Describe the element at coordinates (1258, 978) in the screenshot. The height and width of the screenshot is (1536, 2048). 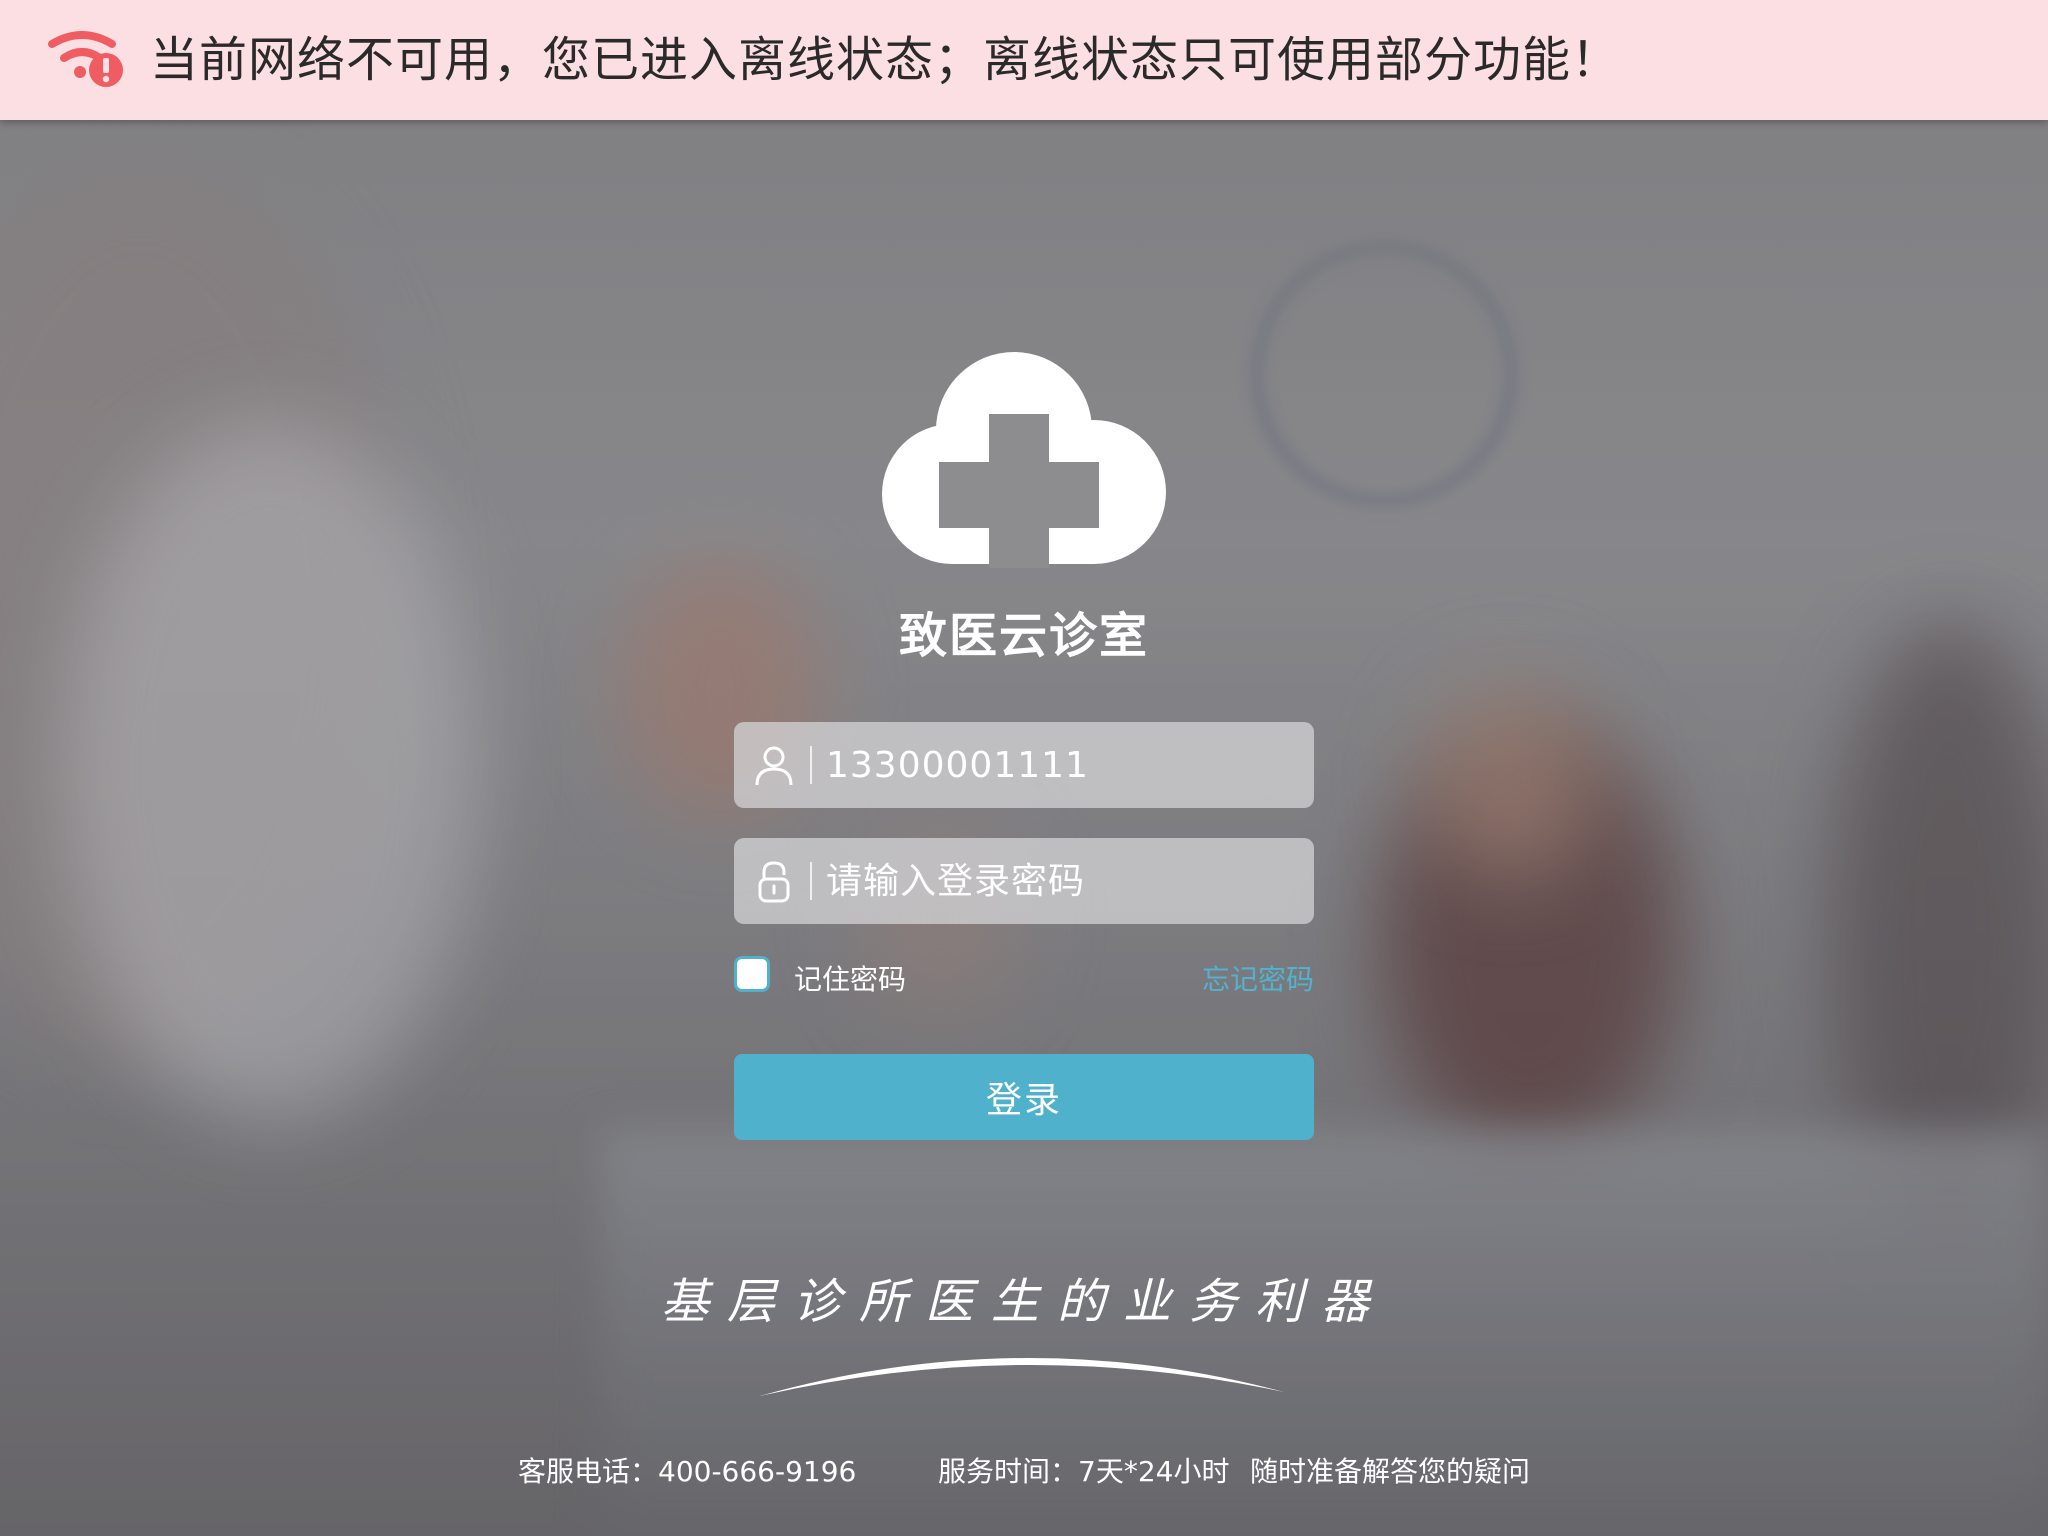
I see `forgot-password-link: 忘记密码` at that location.